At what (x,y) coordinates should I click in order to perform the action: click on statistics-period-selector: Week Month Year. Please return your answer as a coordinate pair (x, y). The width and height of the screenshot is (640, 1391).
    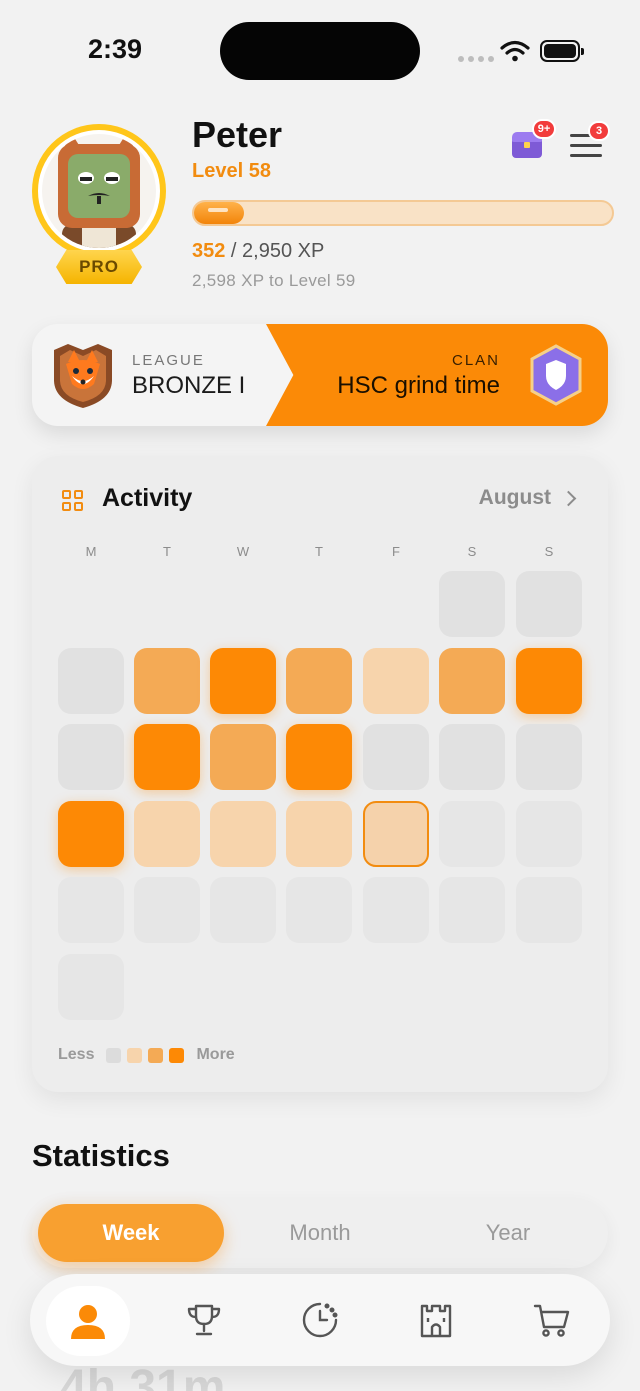
    Looking at the image, I should click on (320, 1233).